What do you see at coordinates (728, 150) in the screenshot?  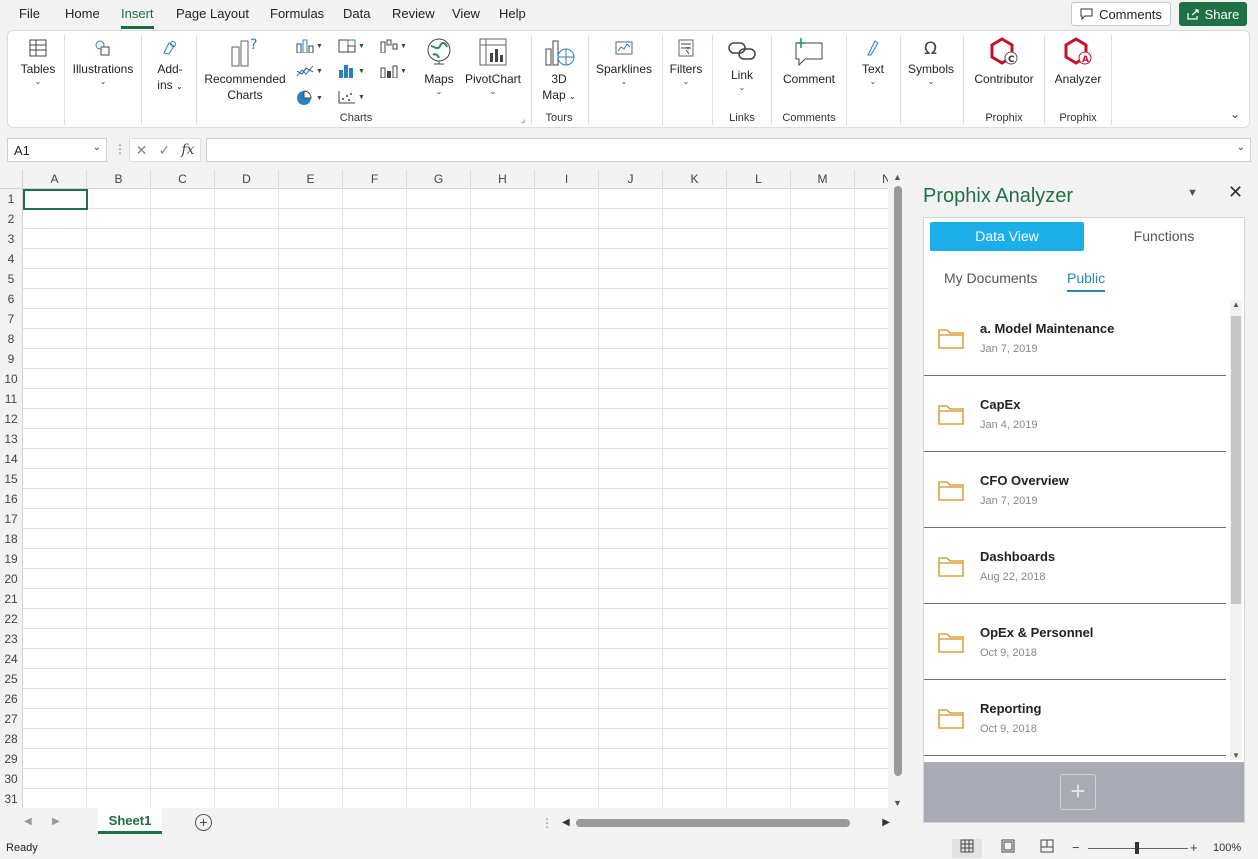 I see `formula-input: ⌄` at bounding box center [728, 150].